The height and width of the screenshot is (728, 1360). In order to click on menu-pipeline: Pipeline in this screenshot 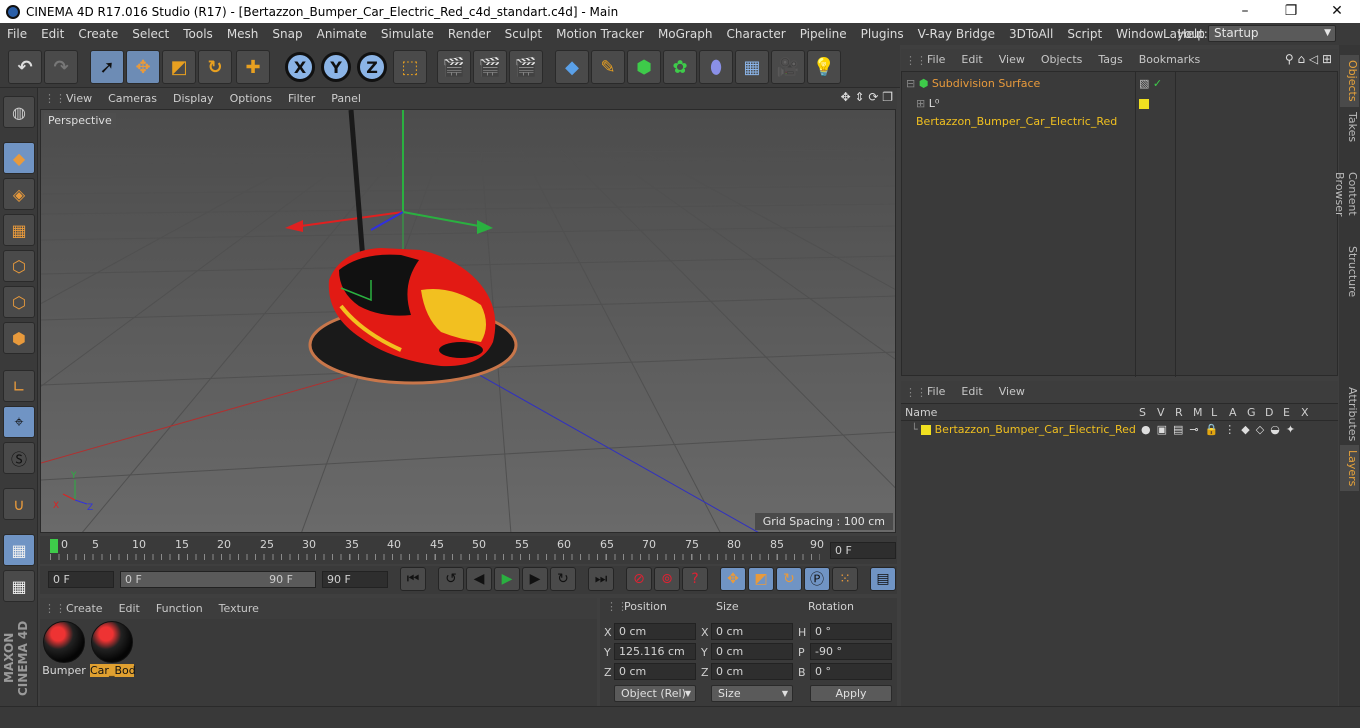, I will do `click(823, 34)`.